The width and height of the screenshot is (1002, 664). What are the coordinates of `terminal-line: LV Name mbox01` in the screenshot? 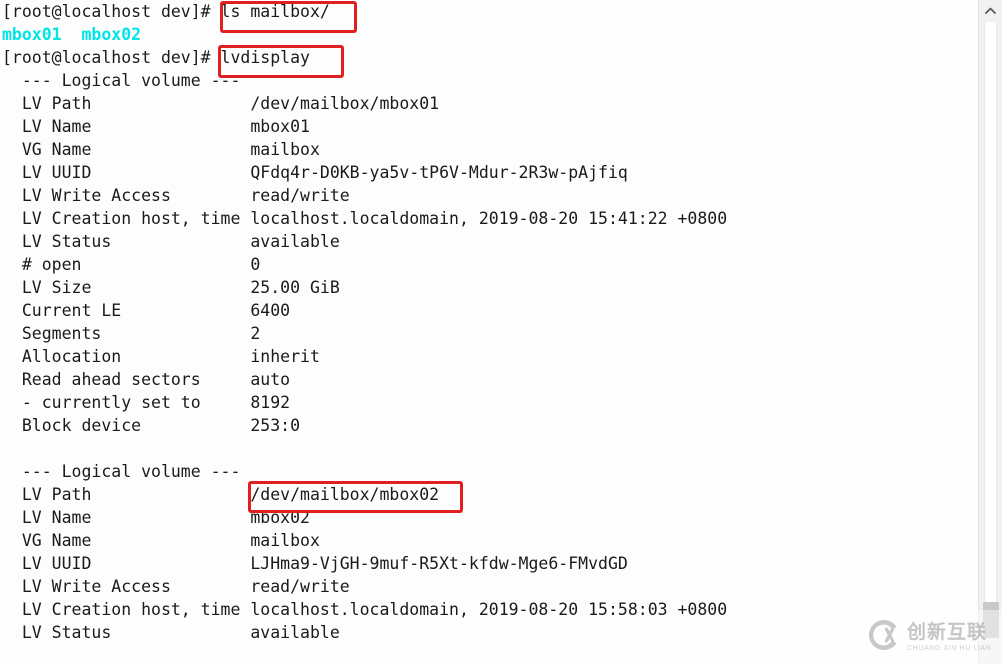 It's located at (156, 126).